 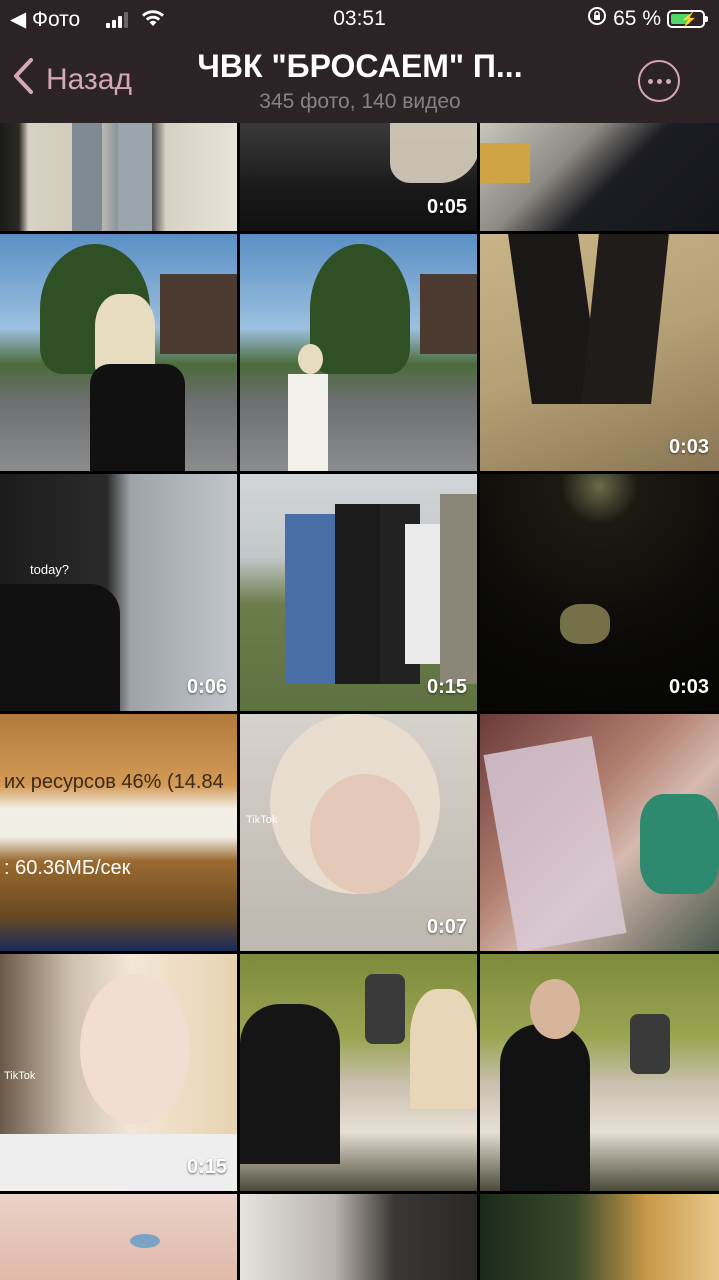 What do you see at coordinates (89, 79) in the screenshot?
I see `back-label: Назад` at bounding box center [89, 79].